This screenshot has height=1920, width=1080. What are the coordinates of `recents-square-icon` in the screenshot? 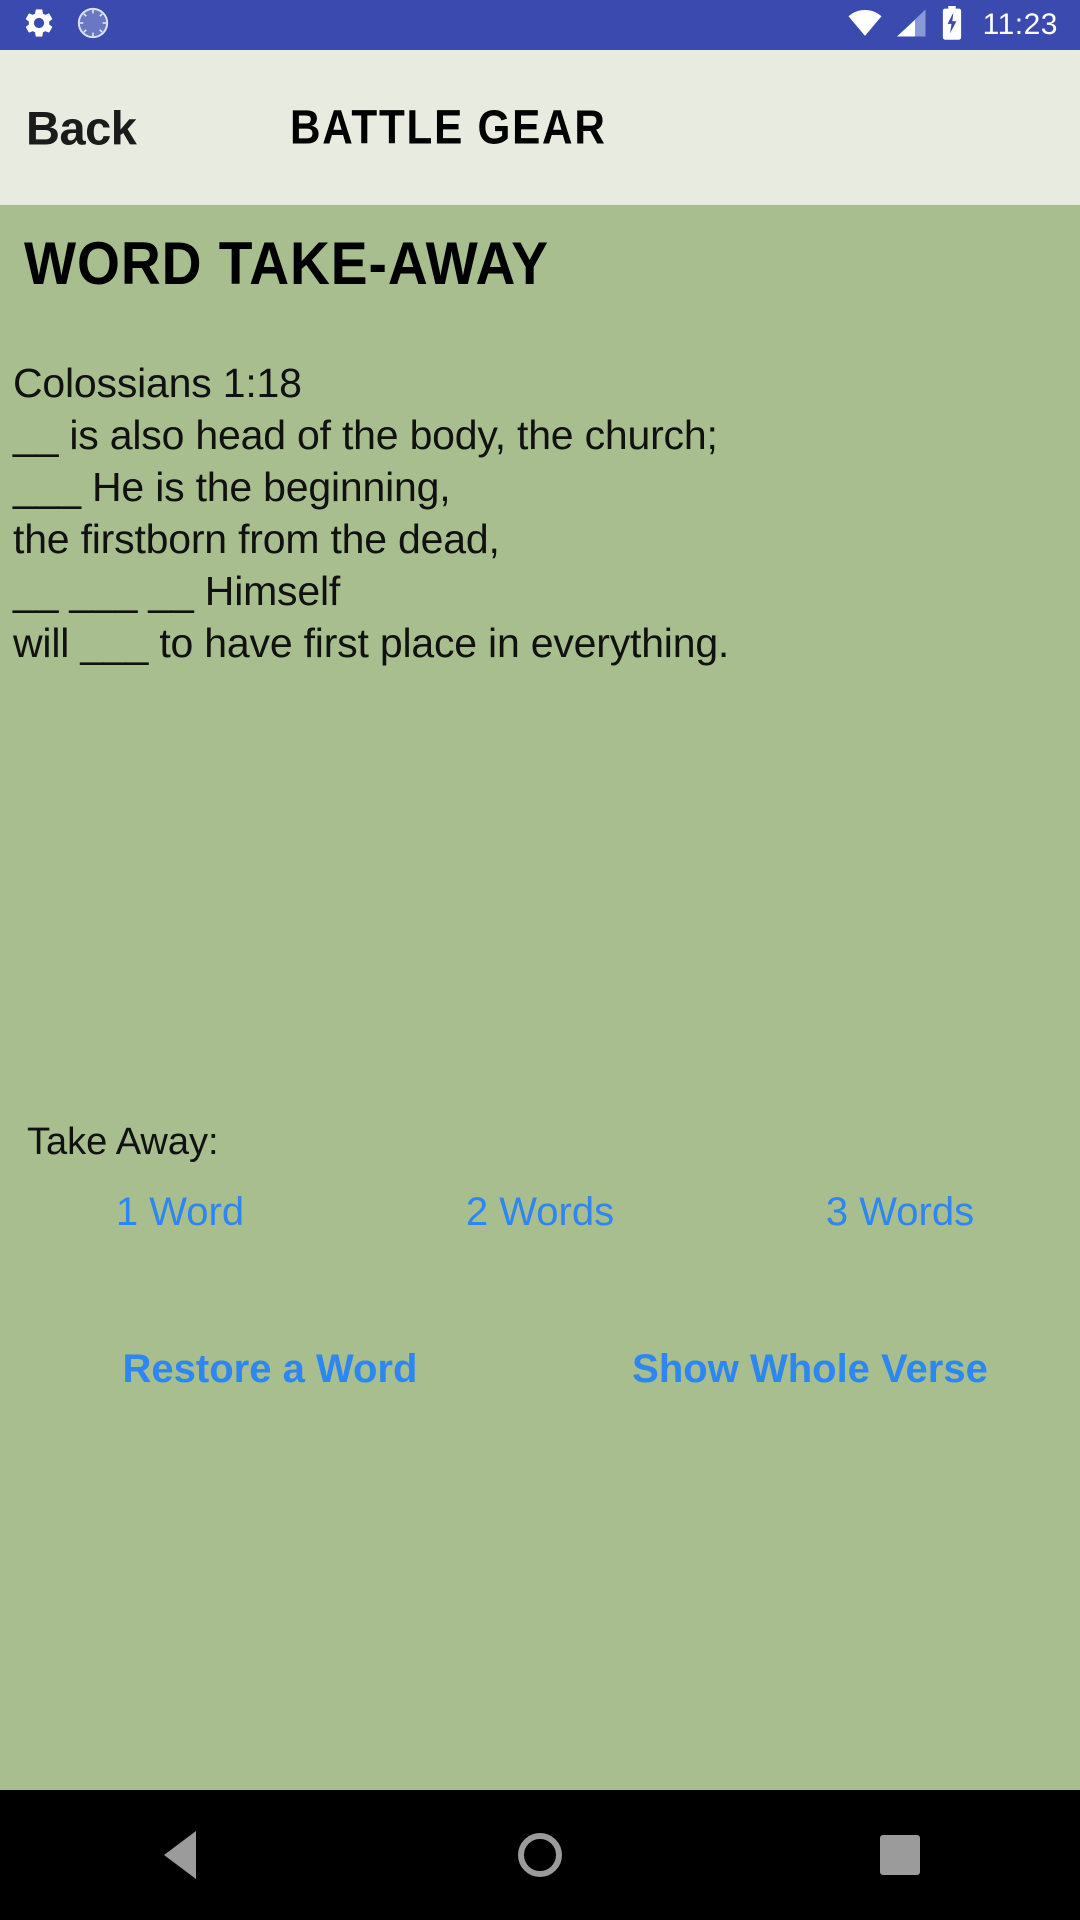 It's located at (900, 1855).